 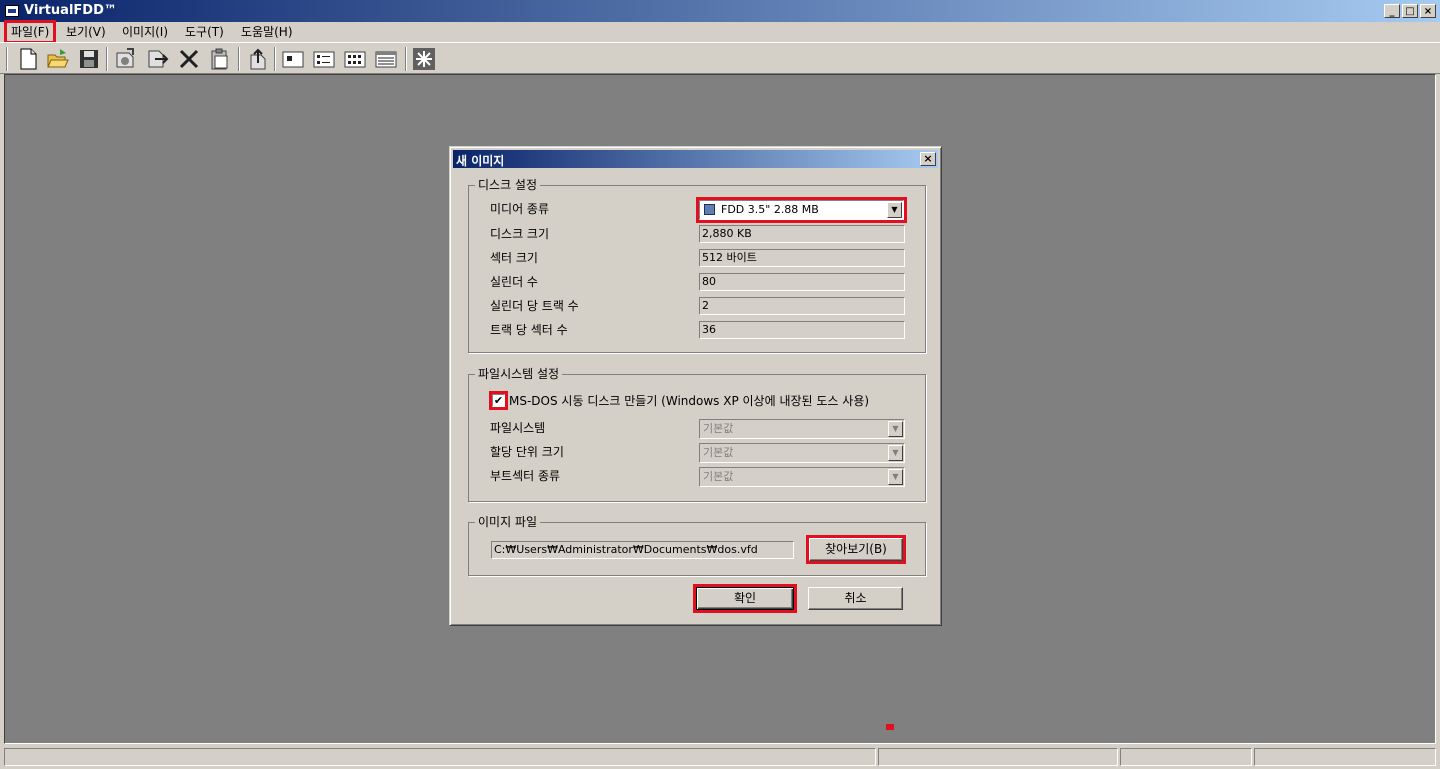 I want to click on large-icons-view-icon, so click(x=293, y=59).